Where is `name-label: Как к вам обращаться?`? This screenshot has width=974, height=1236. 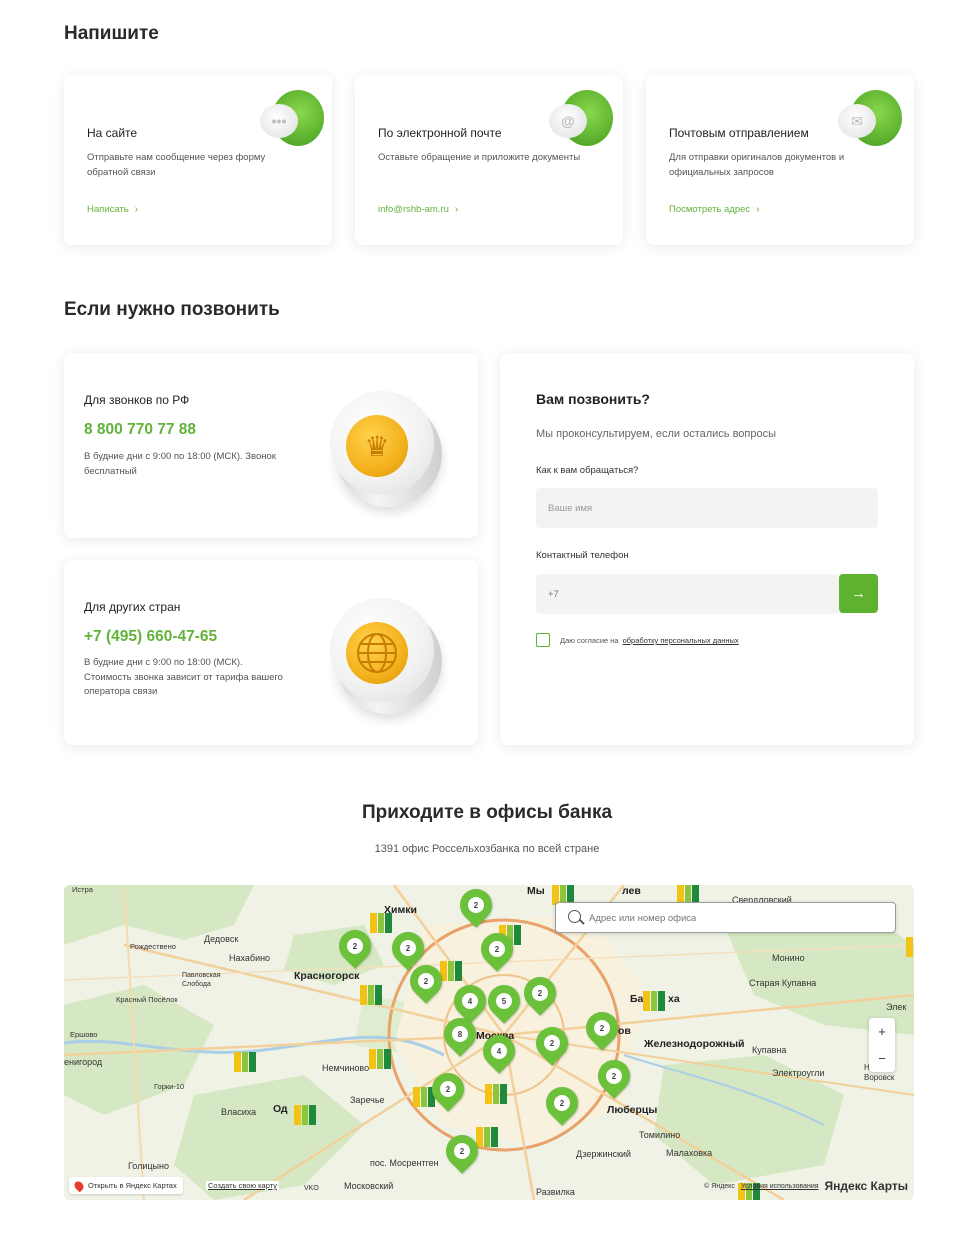
name-label: Как к вам обращаться? is located at coordinates (587, 470).